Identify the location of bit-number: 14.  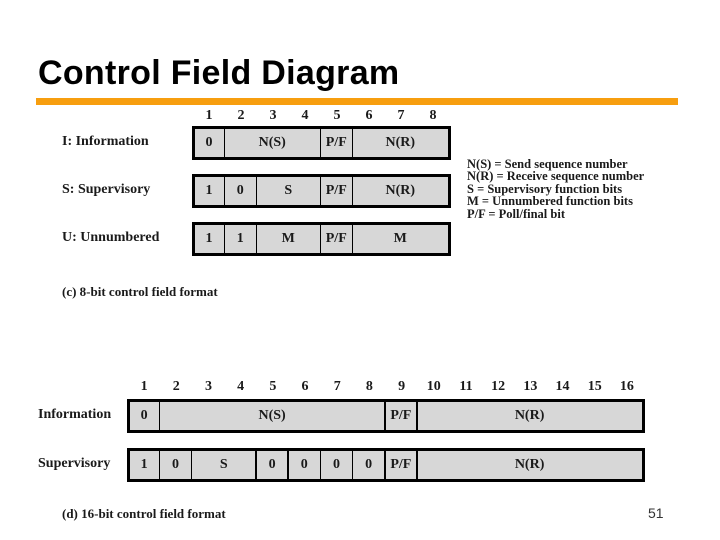
(562, 386).